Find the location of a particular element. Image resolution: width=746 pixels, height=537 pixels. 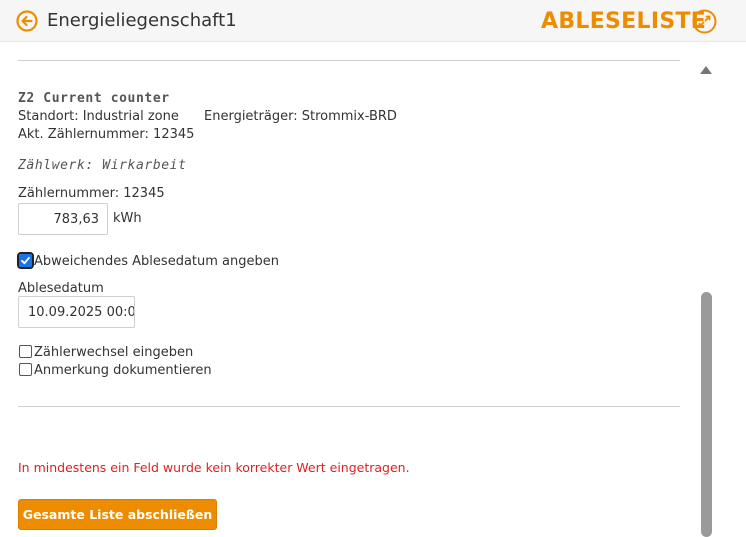

different-date-checkbox is located at coordinates (25, 260).